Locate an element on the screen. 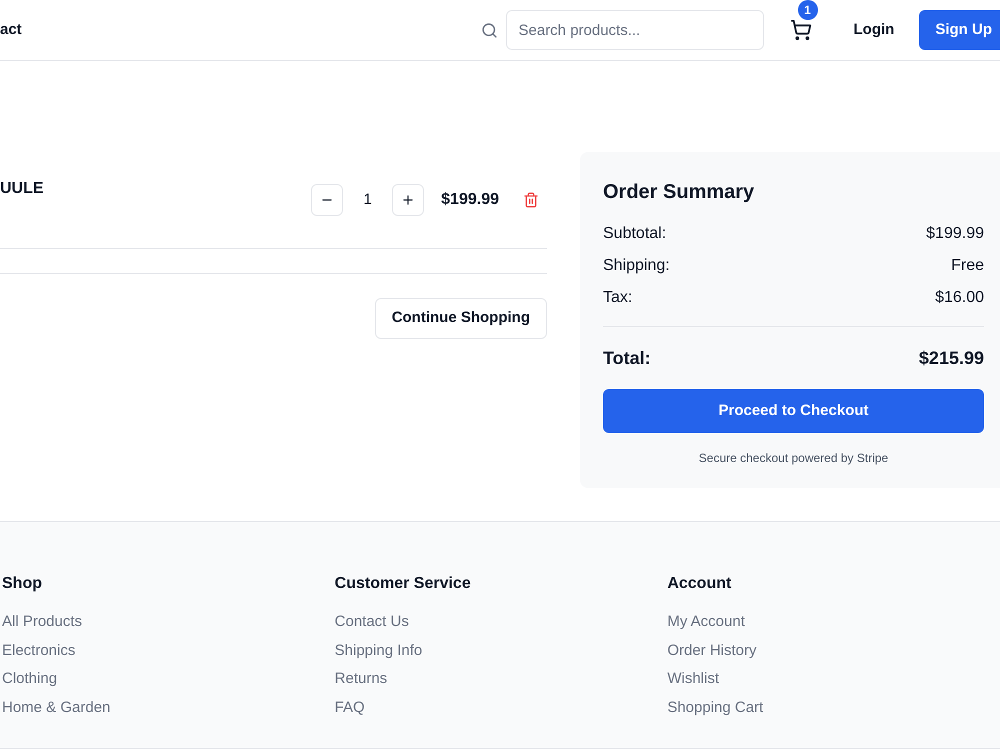 This screenshot has width=1000, height=750. footer-link: Home & Garden is located at coordinates (56, 708).